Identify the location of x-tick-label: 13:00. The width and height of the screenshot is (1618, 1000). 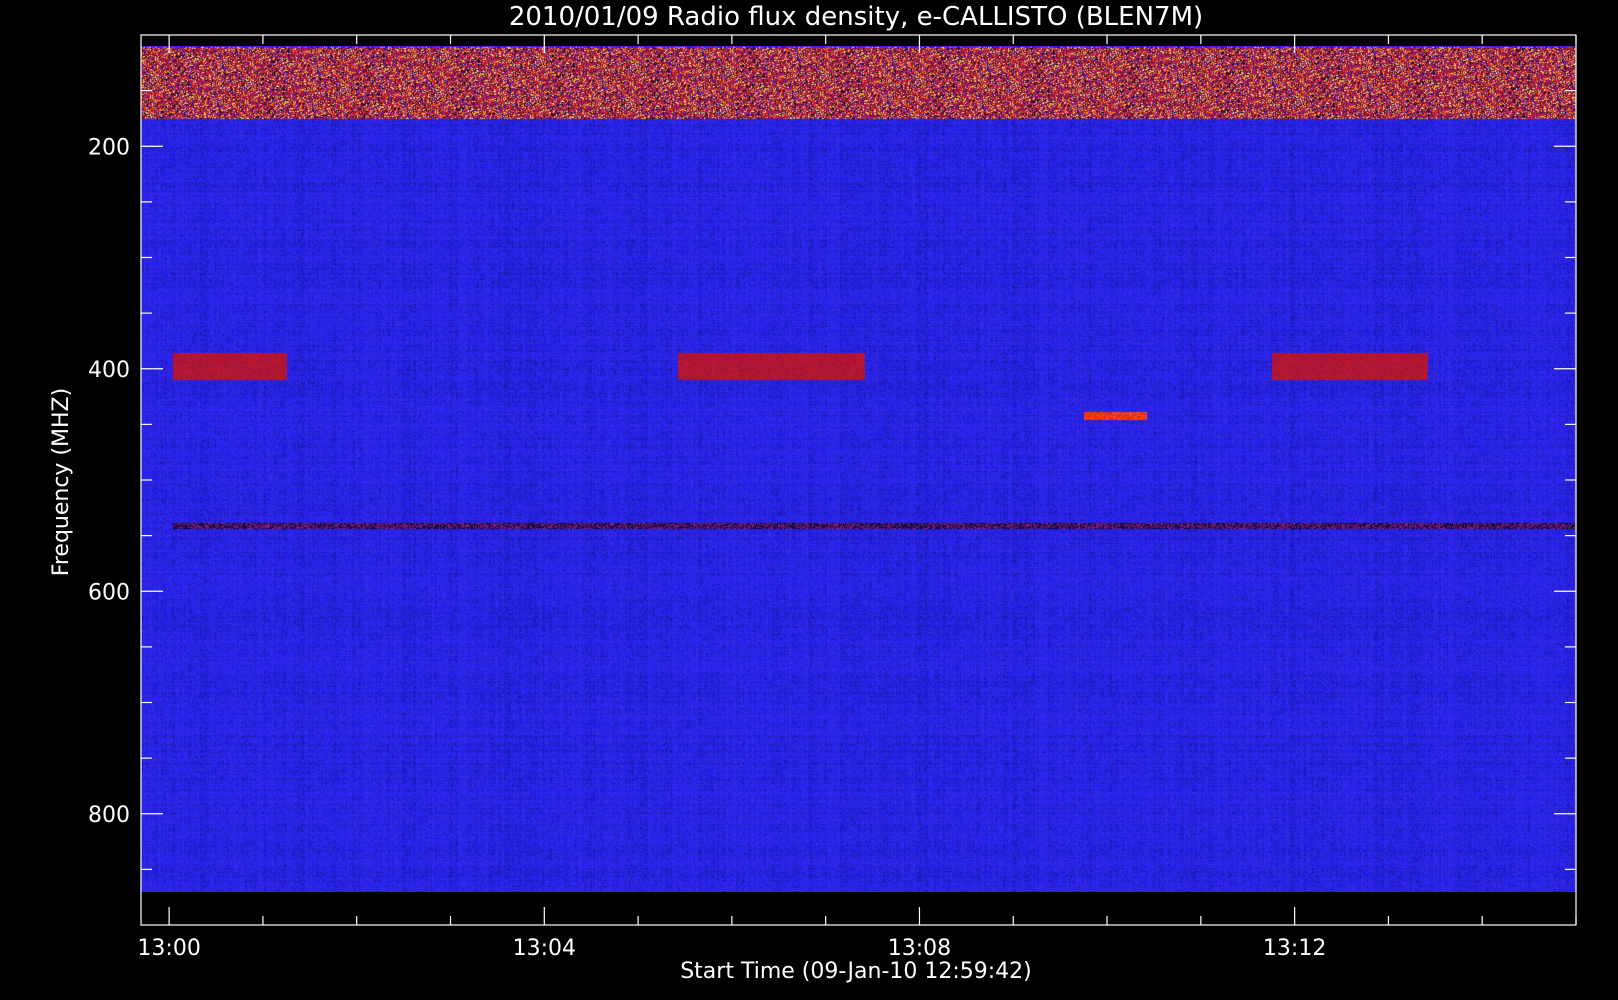
(168, 948).